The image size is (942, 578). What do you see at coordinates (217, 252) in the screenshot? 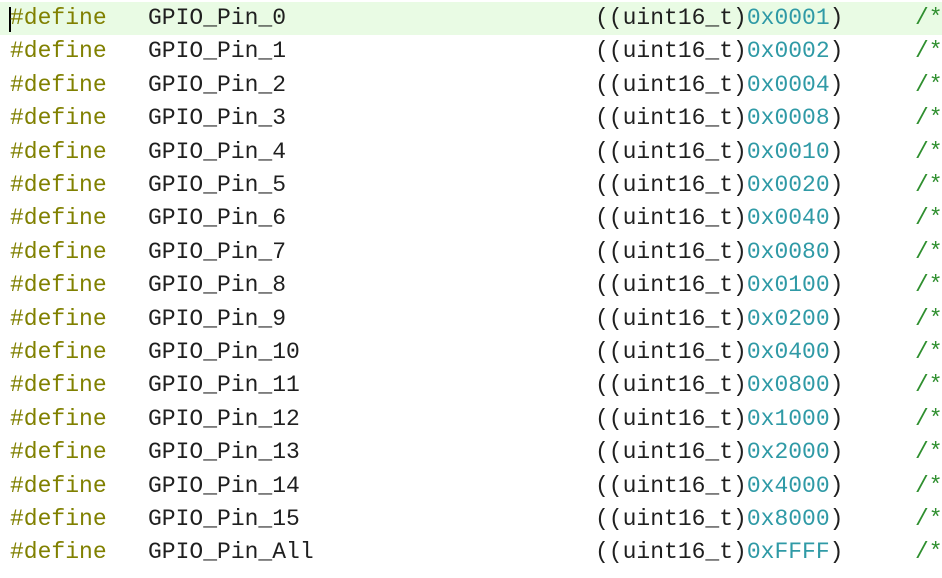
I see `macro-name: GPIO_Pin_7` at bounding box center [217, 252].